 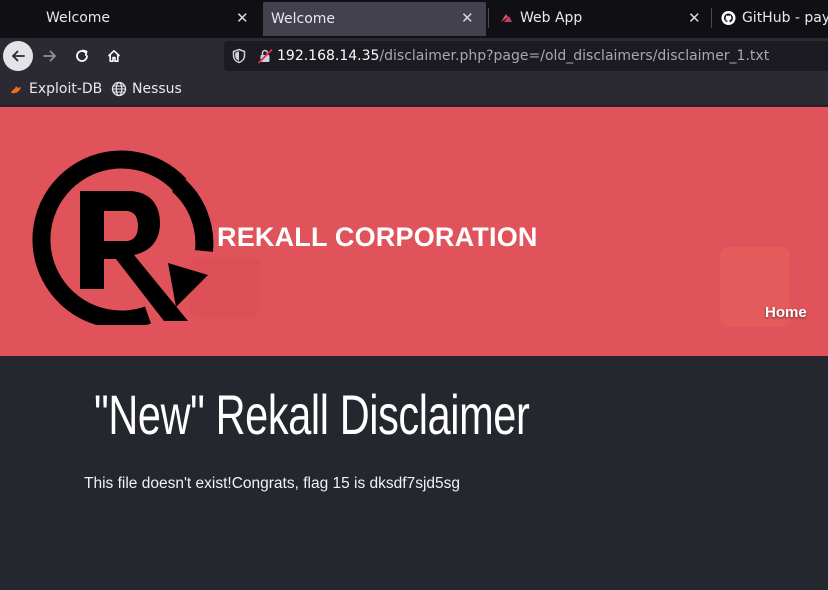 I want to click on bookmark-exploit-db: Exploit-DB, so click(x=55, y=89).